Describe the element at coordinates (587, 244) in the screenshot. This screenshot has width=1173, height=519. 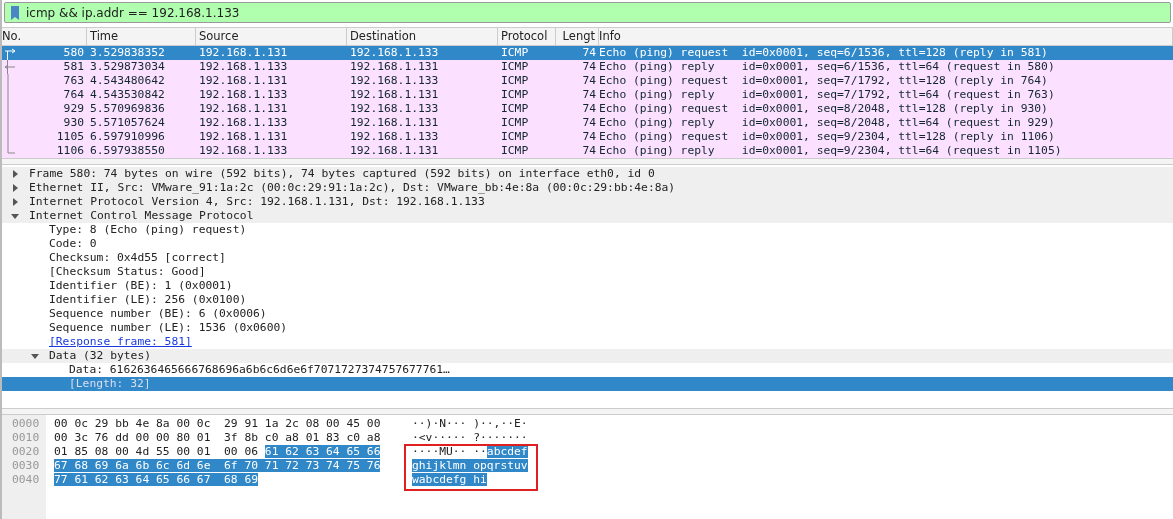
I see `detail-tree-row: Code: 0` at that location.